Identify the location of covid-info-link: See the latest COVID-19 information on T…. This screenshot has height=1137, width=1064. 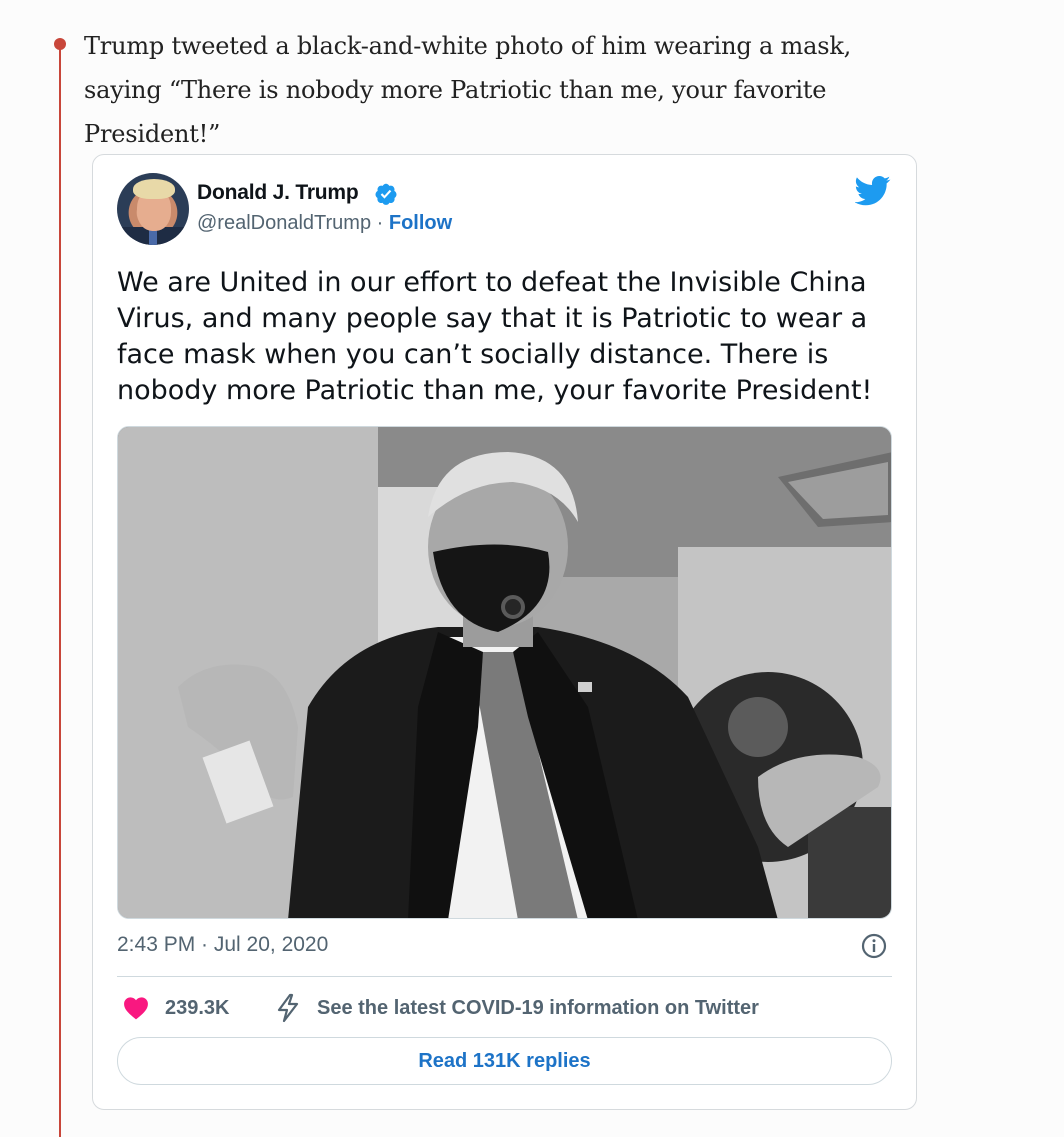
(538, 1008).